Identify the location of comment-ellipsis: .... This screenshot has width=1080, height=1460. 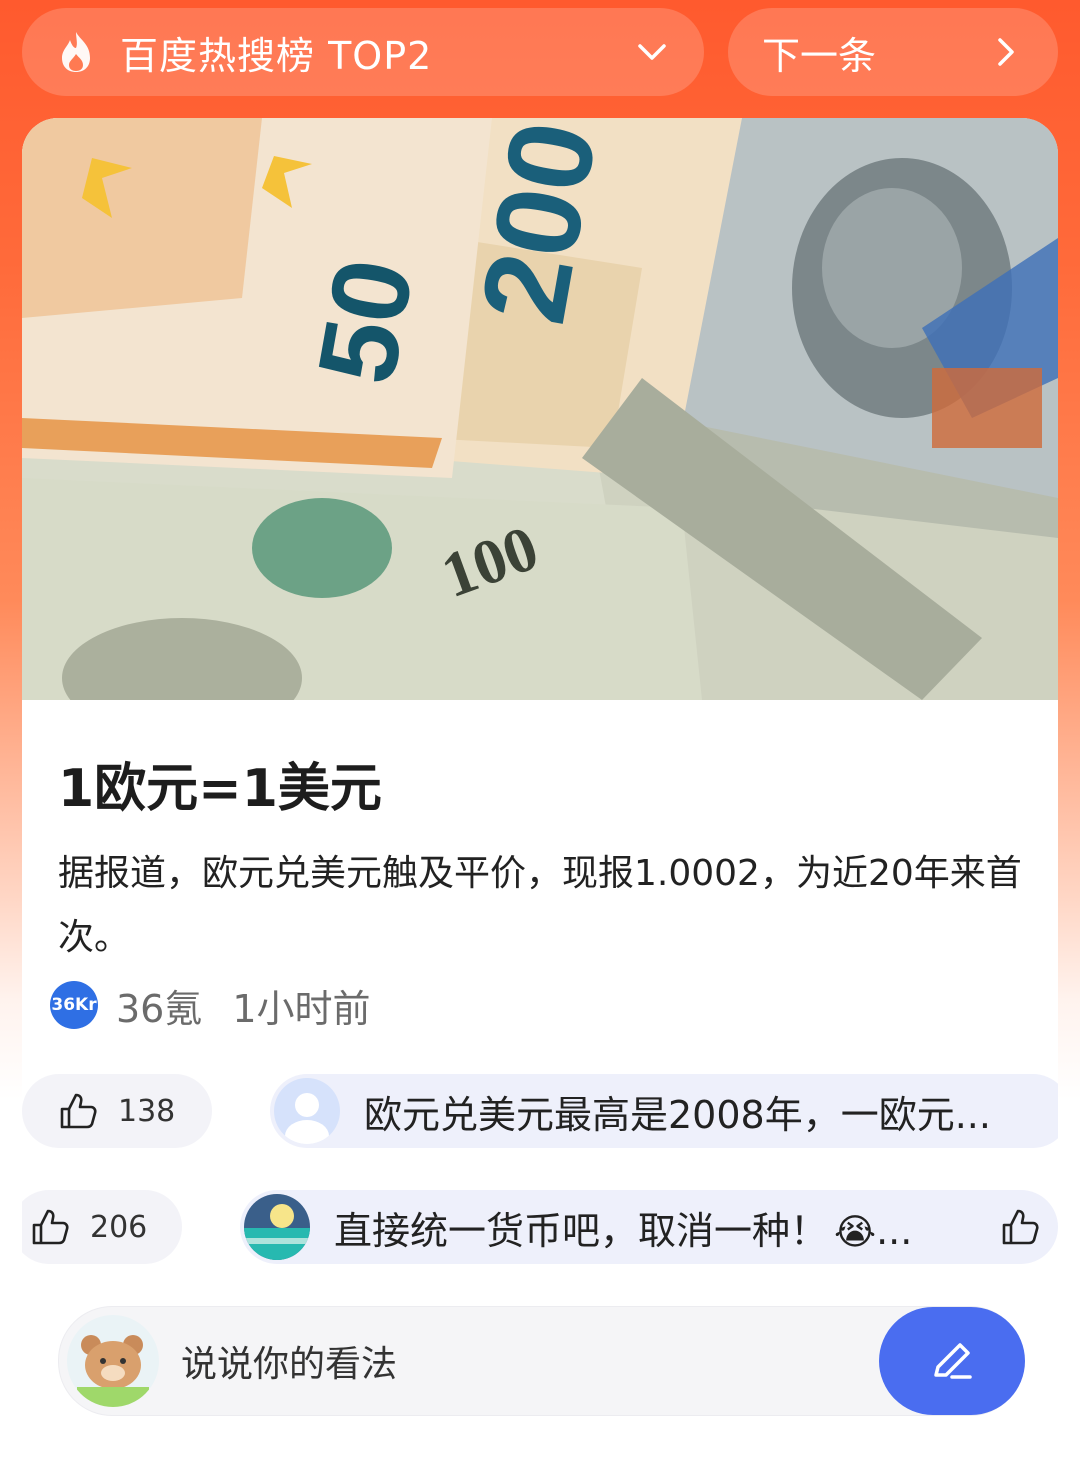
(894, 1230).